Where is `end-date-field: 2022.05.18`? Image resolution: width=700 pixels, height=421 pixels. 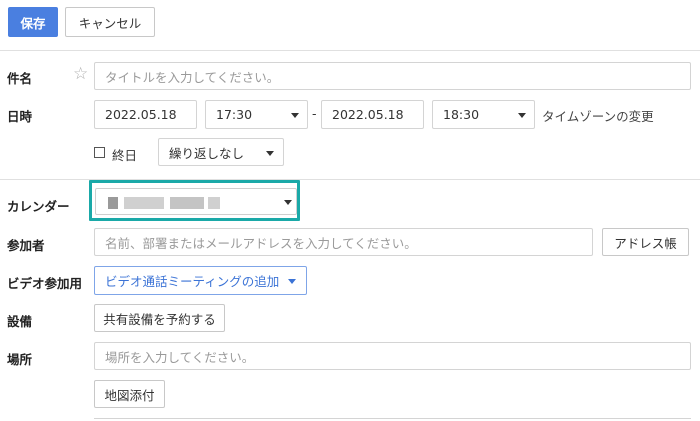 end-date-field: 2022.05.18 is located at coordinates (372, 114).